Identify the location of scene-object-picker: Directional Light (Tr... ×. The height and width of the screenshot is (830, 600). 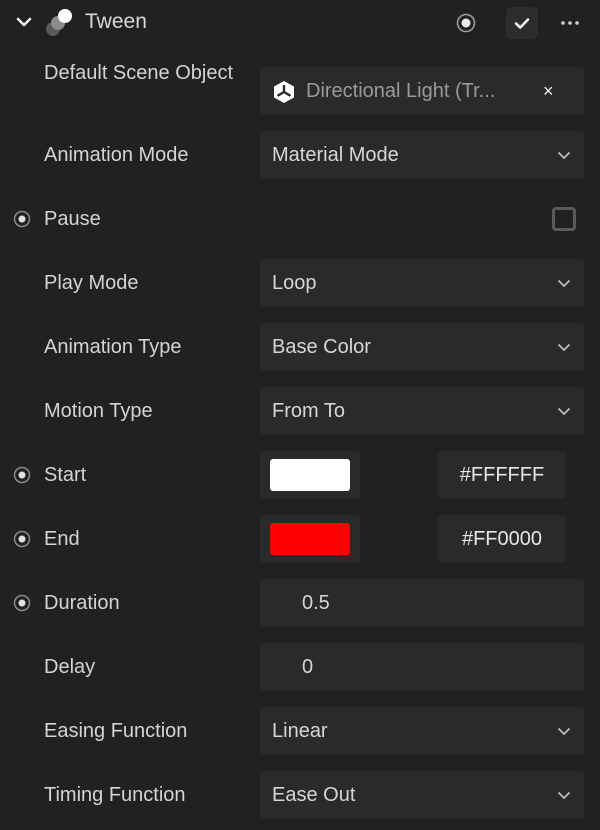
(422, 91).